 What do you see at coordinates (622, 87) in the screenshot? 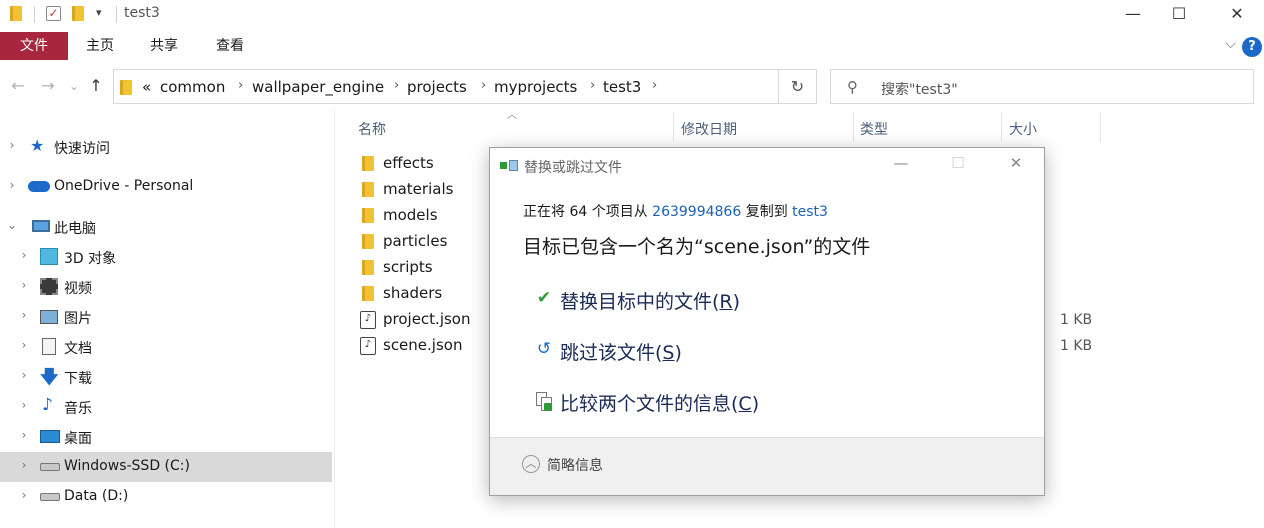
I see `breadcrumb-test3: test3` at bounding box center [622, 87].